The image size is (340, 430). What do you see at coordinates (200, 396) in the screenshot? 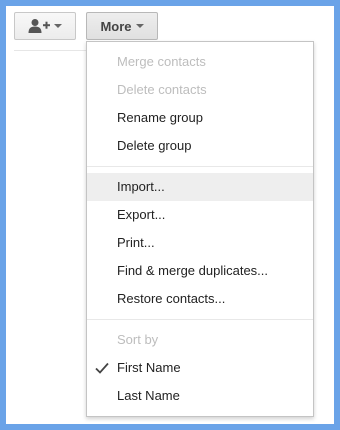
I see `menu-item-sort-last-name: Last Name` at bounding box center [200, 396].